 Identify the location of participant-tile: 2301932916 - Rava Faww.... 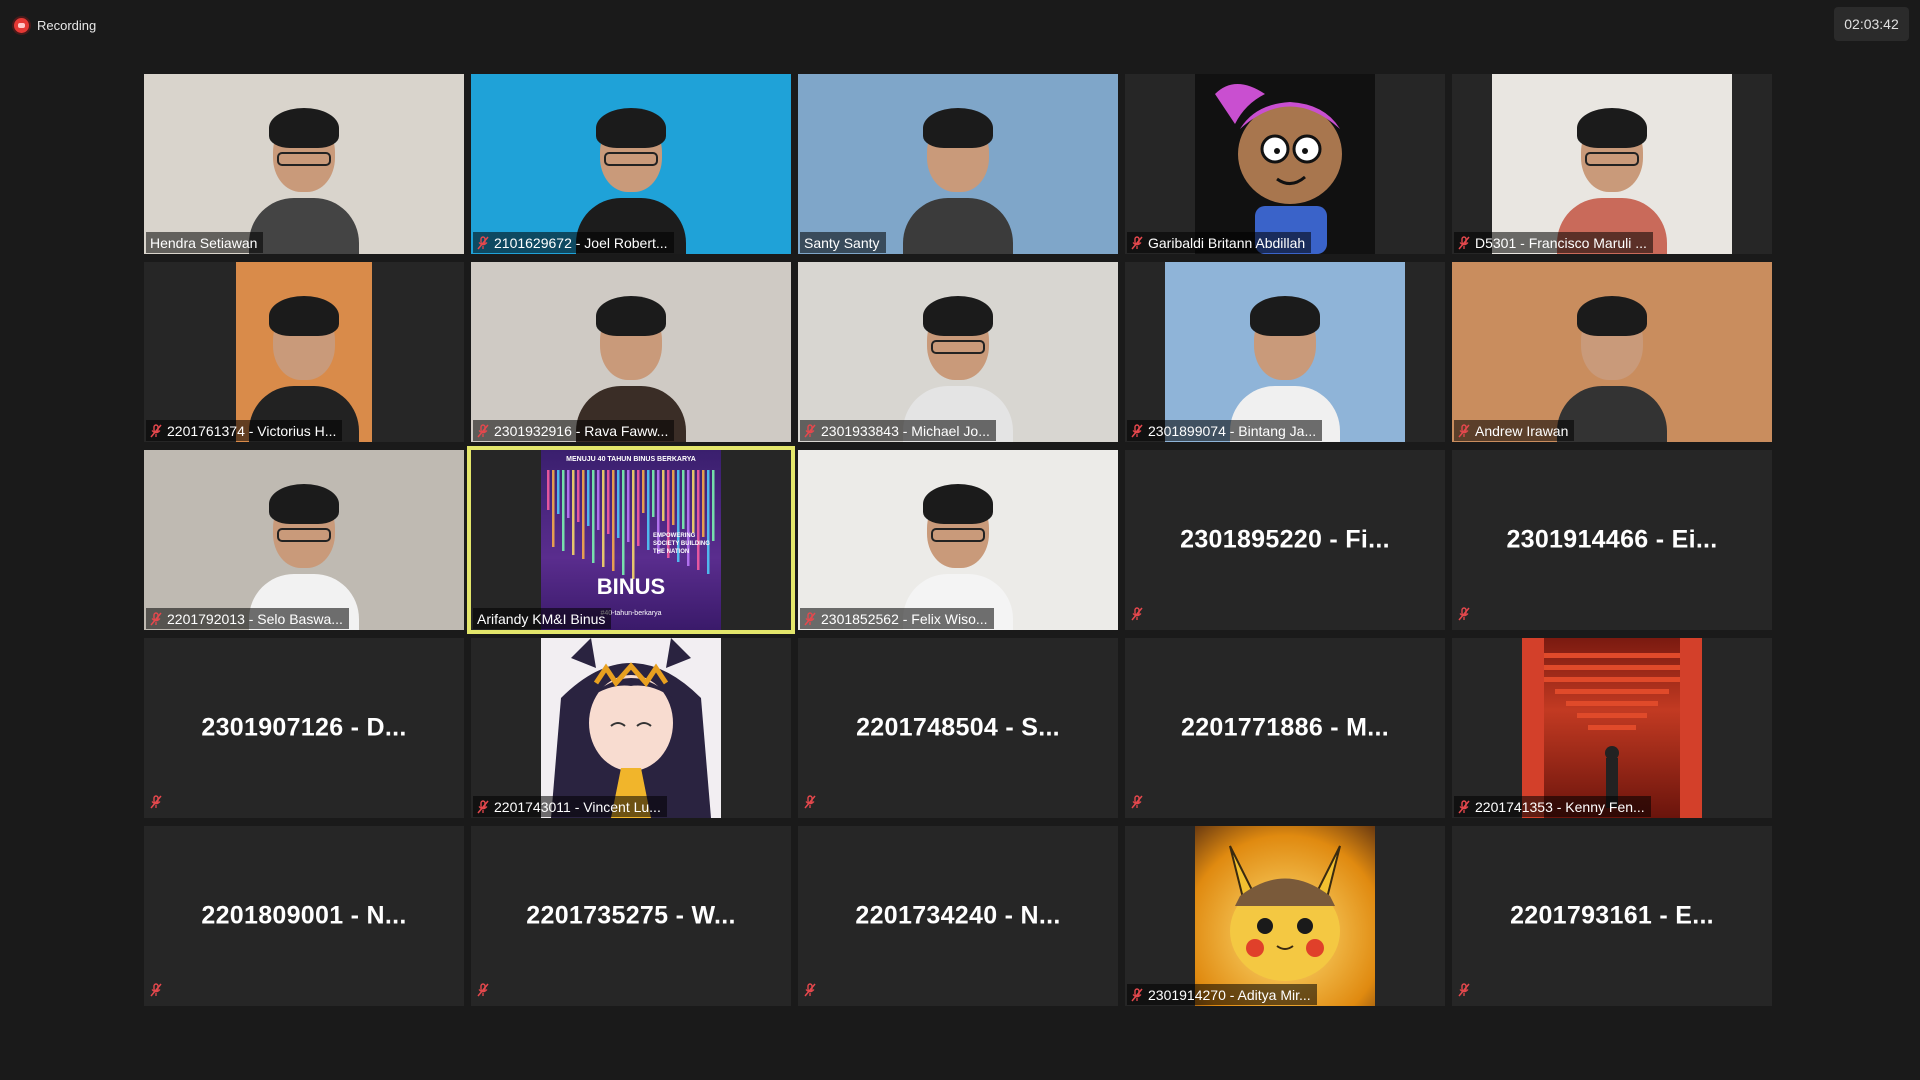
(631, 352).